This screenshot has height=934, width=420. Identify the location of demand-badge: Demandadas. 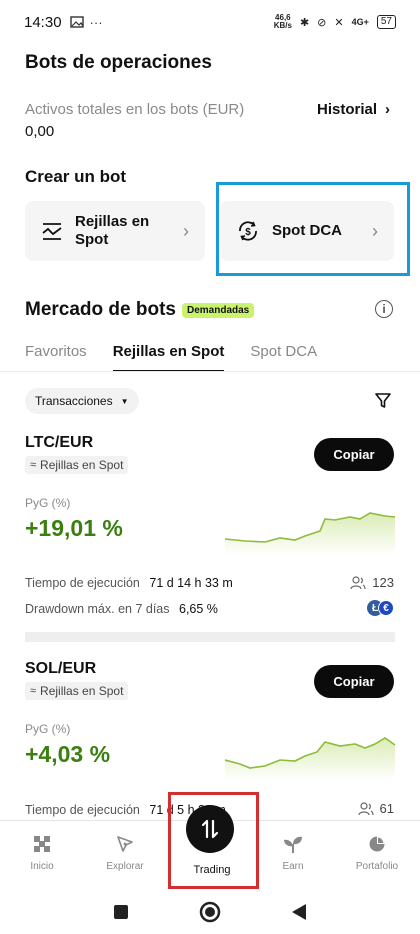
(218, 310).